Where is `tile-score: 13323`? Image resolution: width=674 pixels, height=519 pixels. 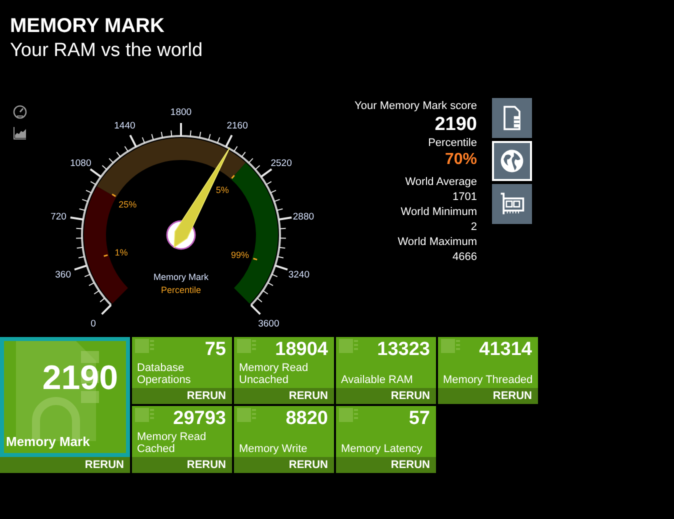 tile-score: 13323 is located at coordinates (403, 350).